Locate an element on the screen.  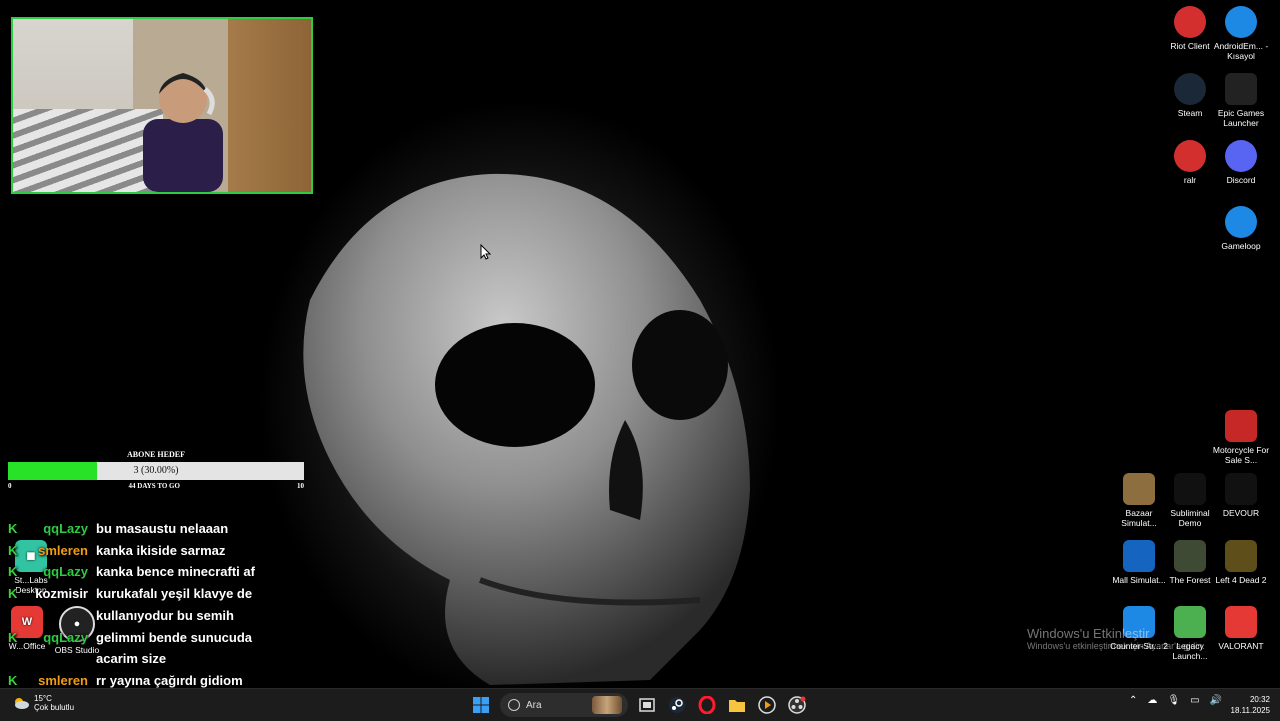
desktop-icon-6: Gameloop is located at coordinates (1241, 228).